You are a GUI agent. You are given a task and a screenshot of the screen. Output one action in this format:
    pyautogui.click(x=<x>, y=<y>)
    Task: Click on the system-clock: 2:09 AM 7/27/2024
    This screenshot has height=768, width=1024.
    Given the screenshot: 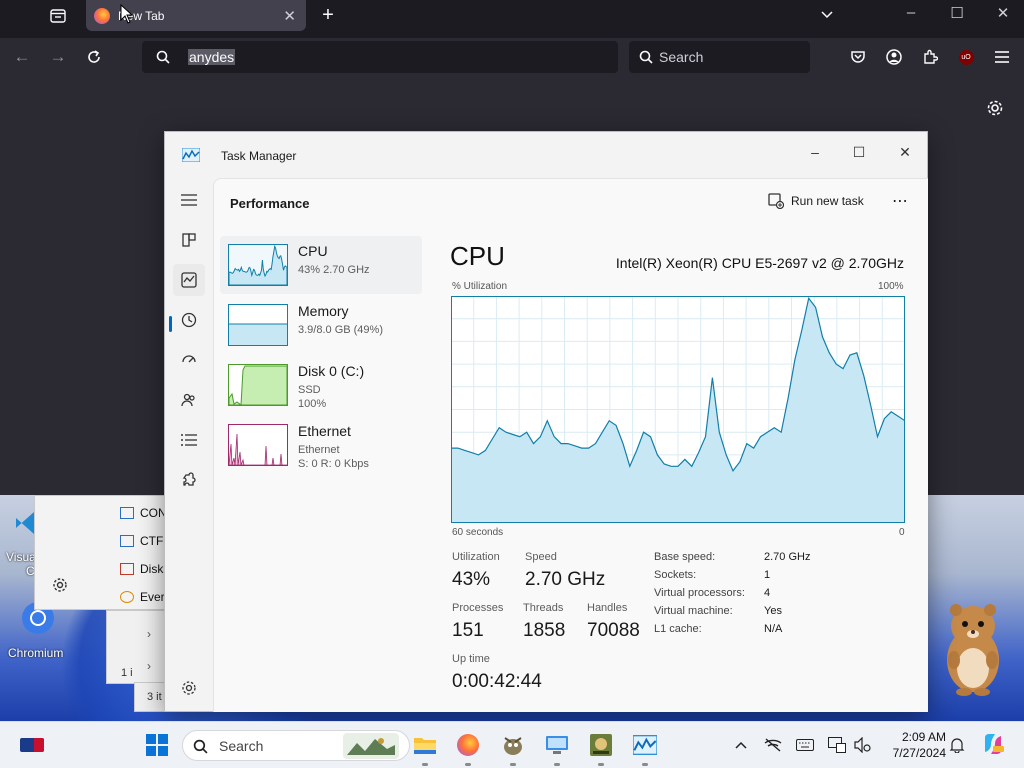 What is the action you would take?
    pyautogui.click(x=913, y=745)
    